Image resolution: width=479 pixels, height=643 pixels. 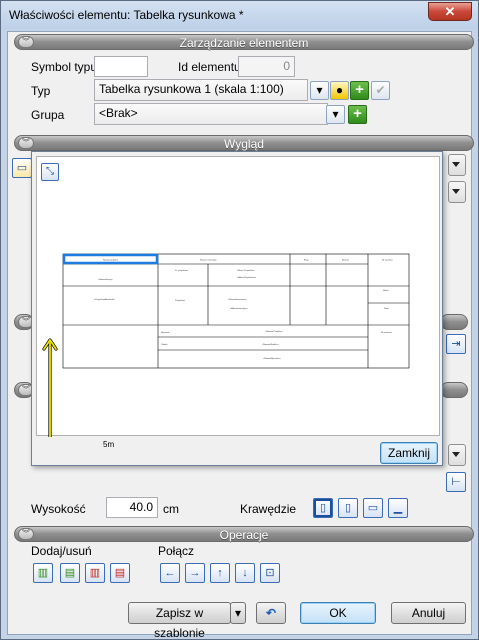 What do you see at coordinates (170, 573) in the screenshot?
I see `join-left-icon: ←` at bounding box center [170, 573].